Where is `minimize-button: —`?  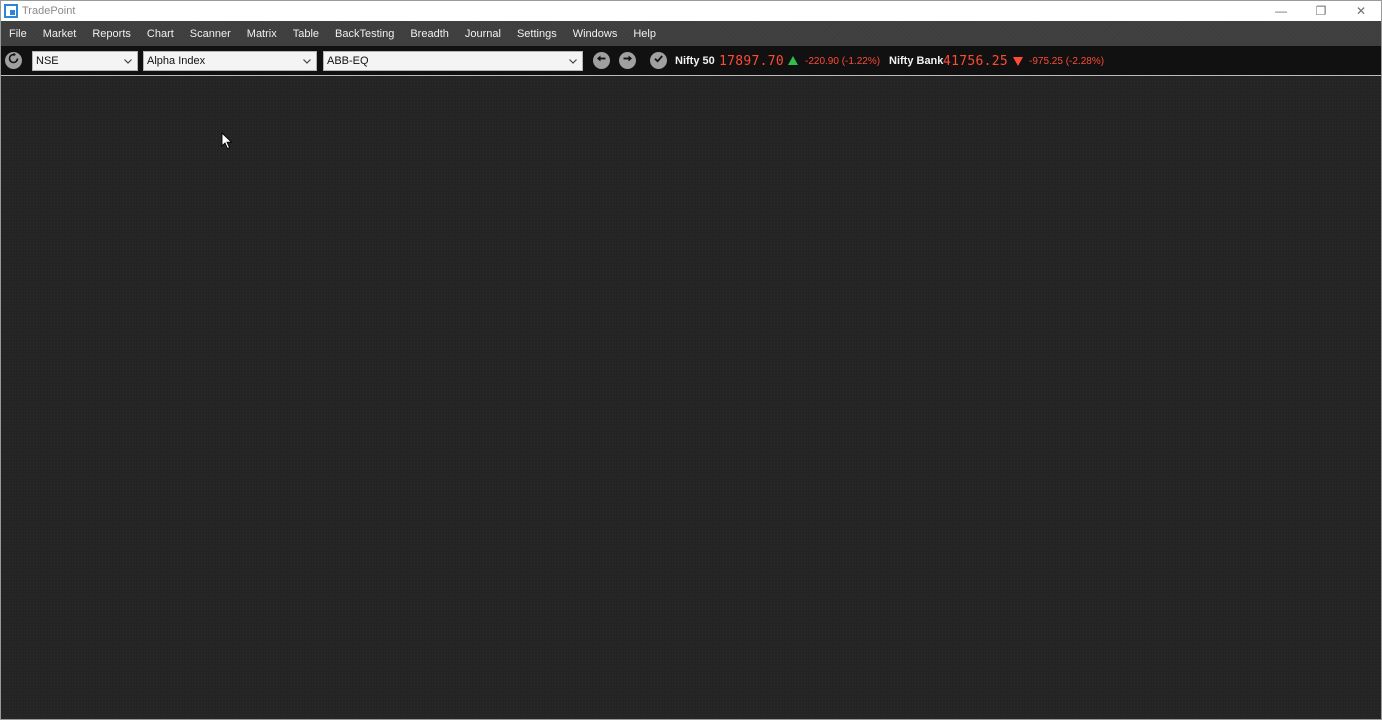
minimize-button: — is located at coordinates (1281, 11).